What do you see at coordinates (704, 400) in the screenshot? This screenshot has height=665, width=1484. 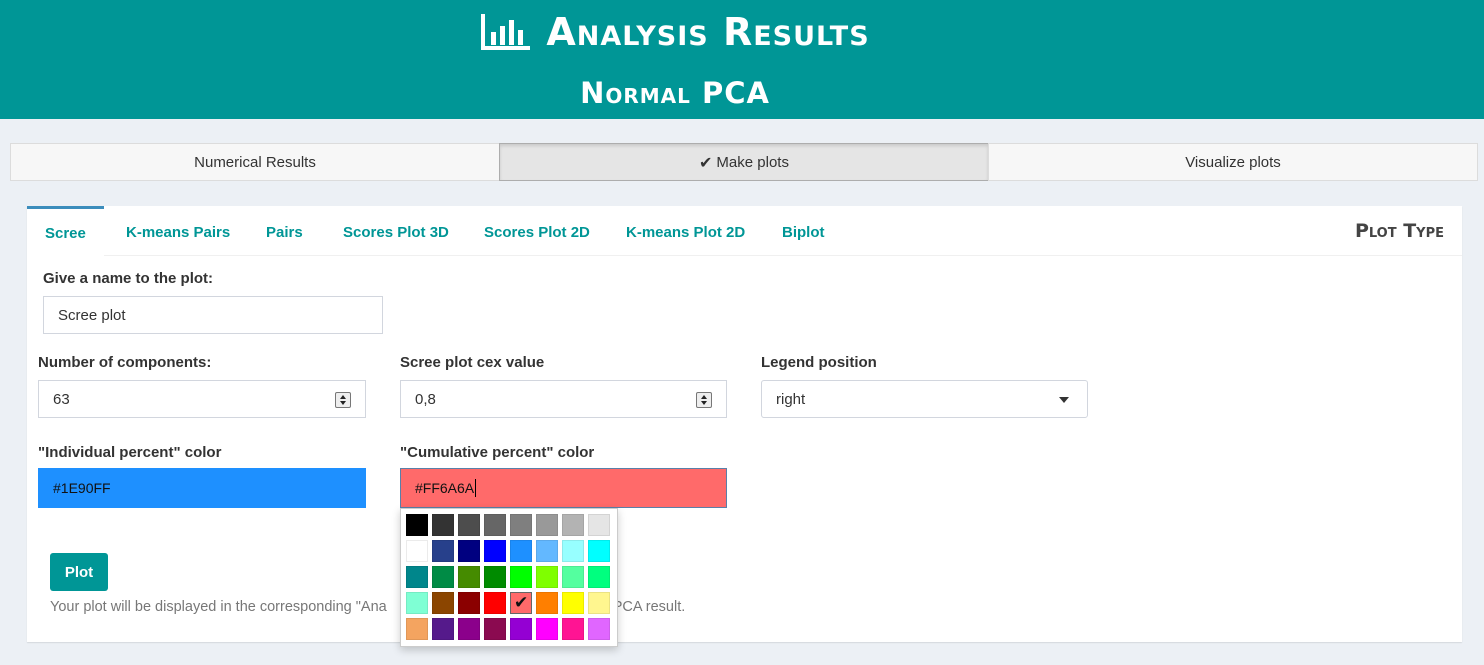 I see `cex-stepper` at bounding box center [704, 400].